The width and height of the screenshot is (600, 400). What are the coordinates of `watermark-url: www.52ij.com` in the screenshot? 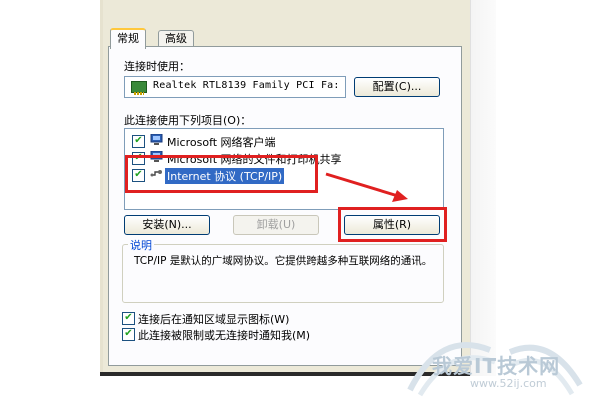 It's located at (508, 383).